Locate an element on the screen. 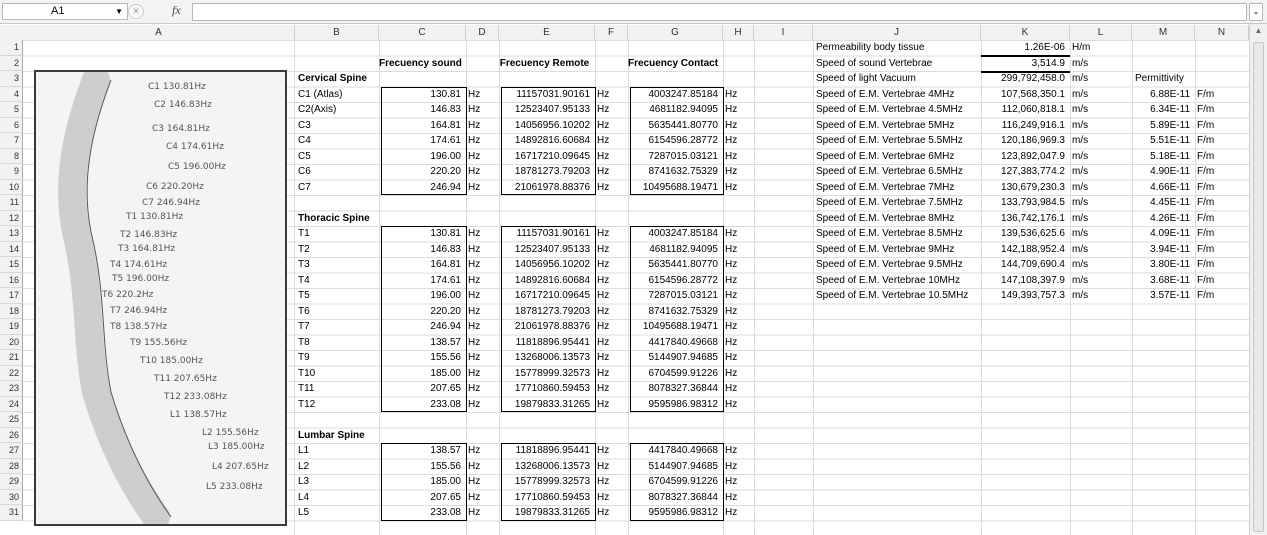 This screenshot has height=535, width=1267. row-header: 17 is located at coordinates (11, 296).